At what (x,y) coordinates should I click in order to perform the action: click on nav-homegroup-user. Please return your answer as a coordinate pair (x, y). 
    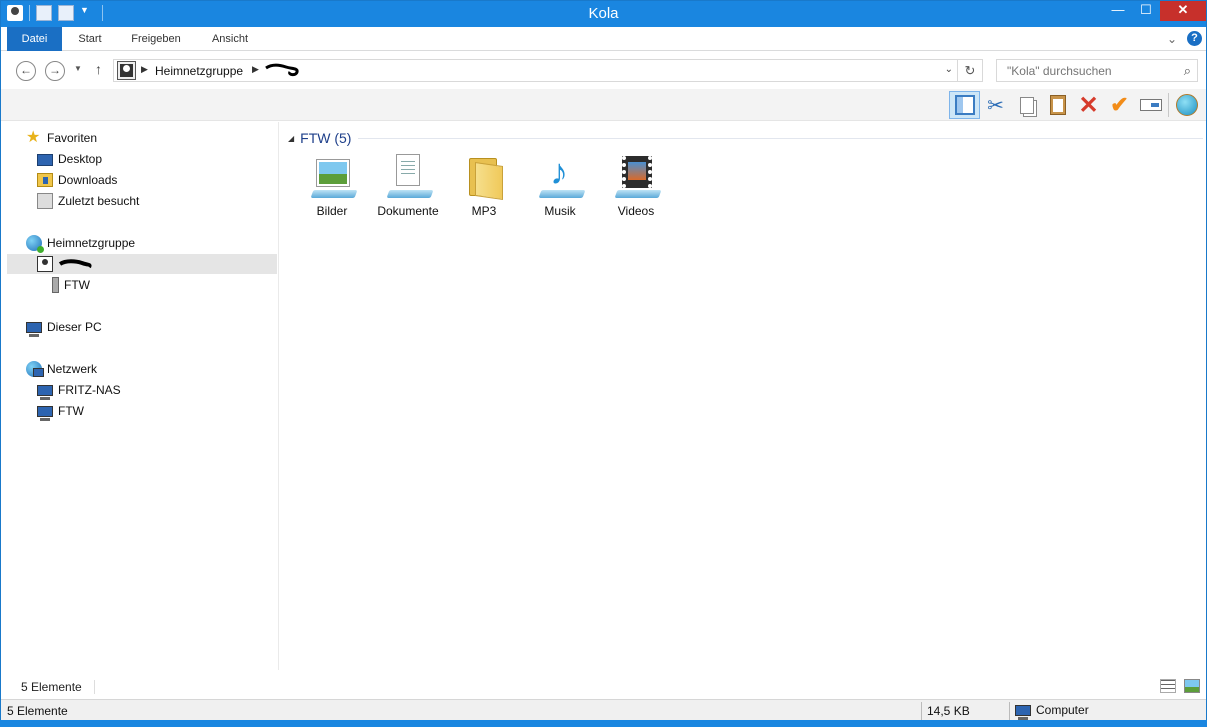
    Looking at the image, I should click on (142, 264).